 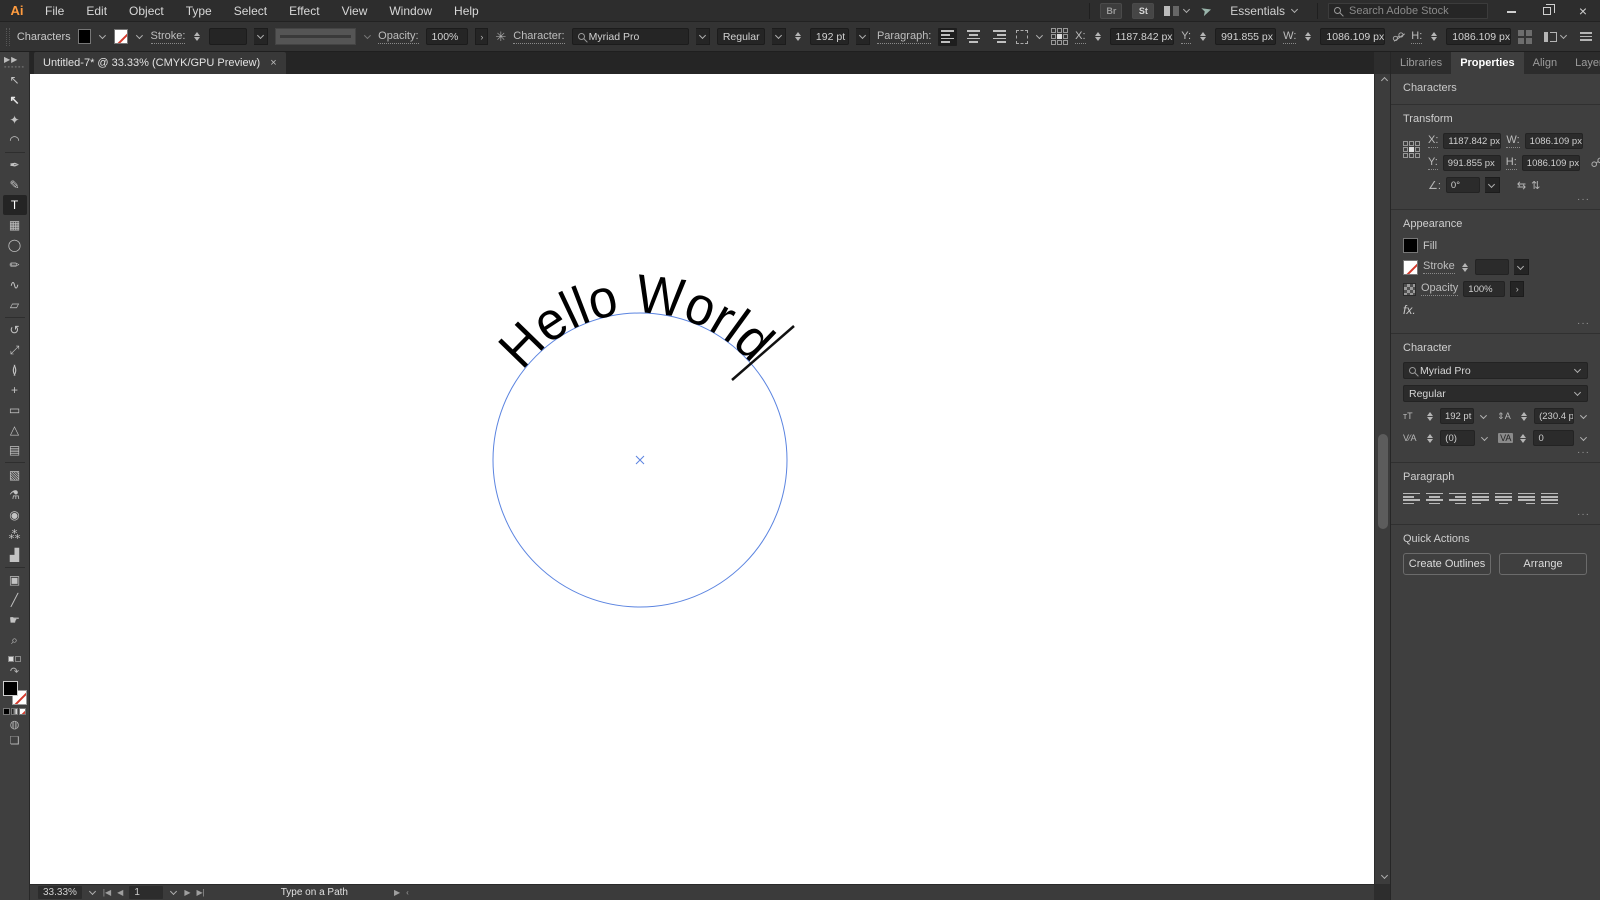 What do you see at coordinates (304, 11) in the screenshot?
I see `menu-effect: Effect` at bounding box center [304, 11].